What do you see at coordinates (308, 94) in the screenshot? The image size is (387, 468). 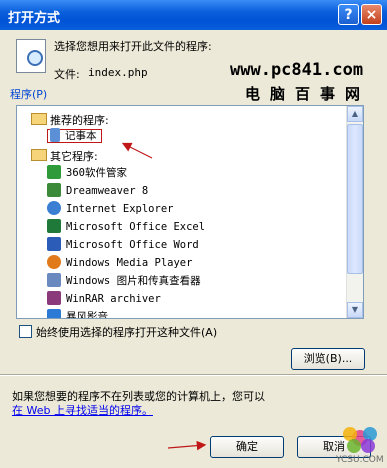 I see `watermark-name: 电脑百事网` at bounding box center [308, 94].